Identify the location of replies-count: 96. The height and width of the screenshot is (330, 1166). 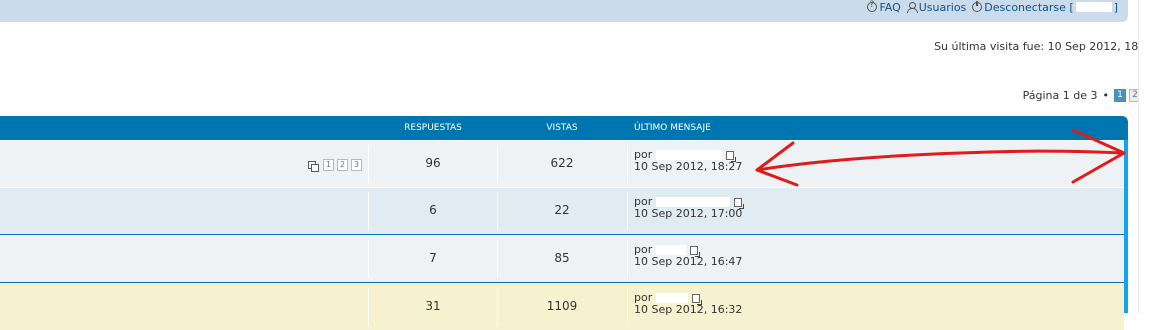
(433, 163).